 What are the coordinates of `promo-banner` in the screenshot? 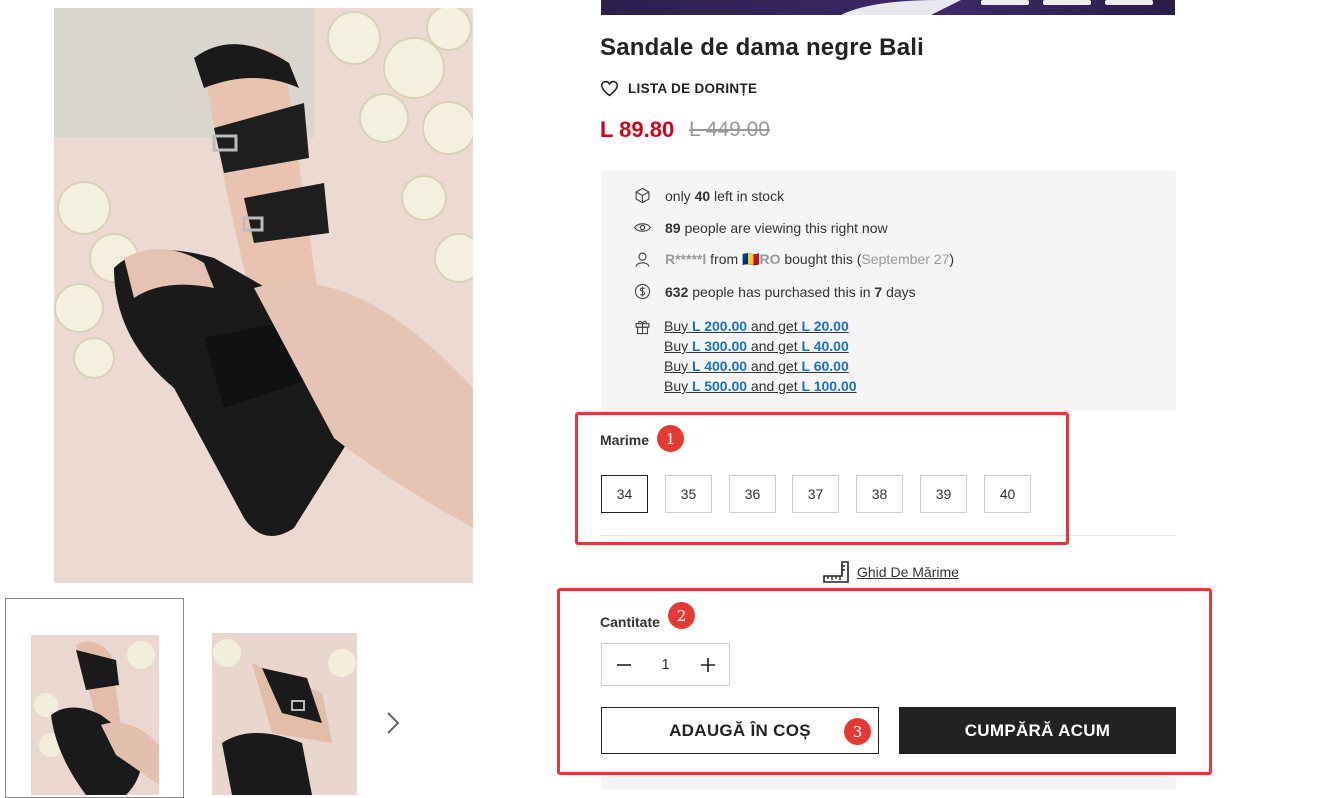 It's located at (888, 7).